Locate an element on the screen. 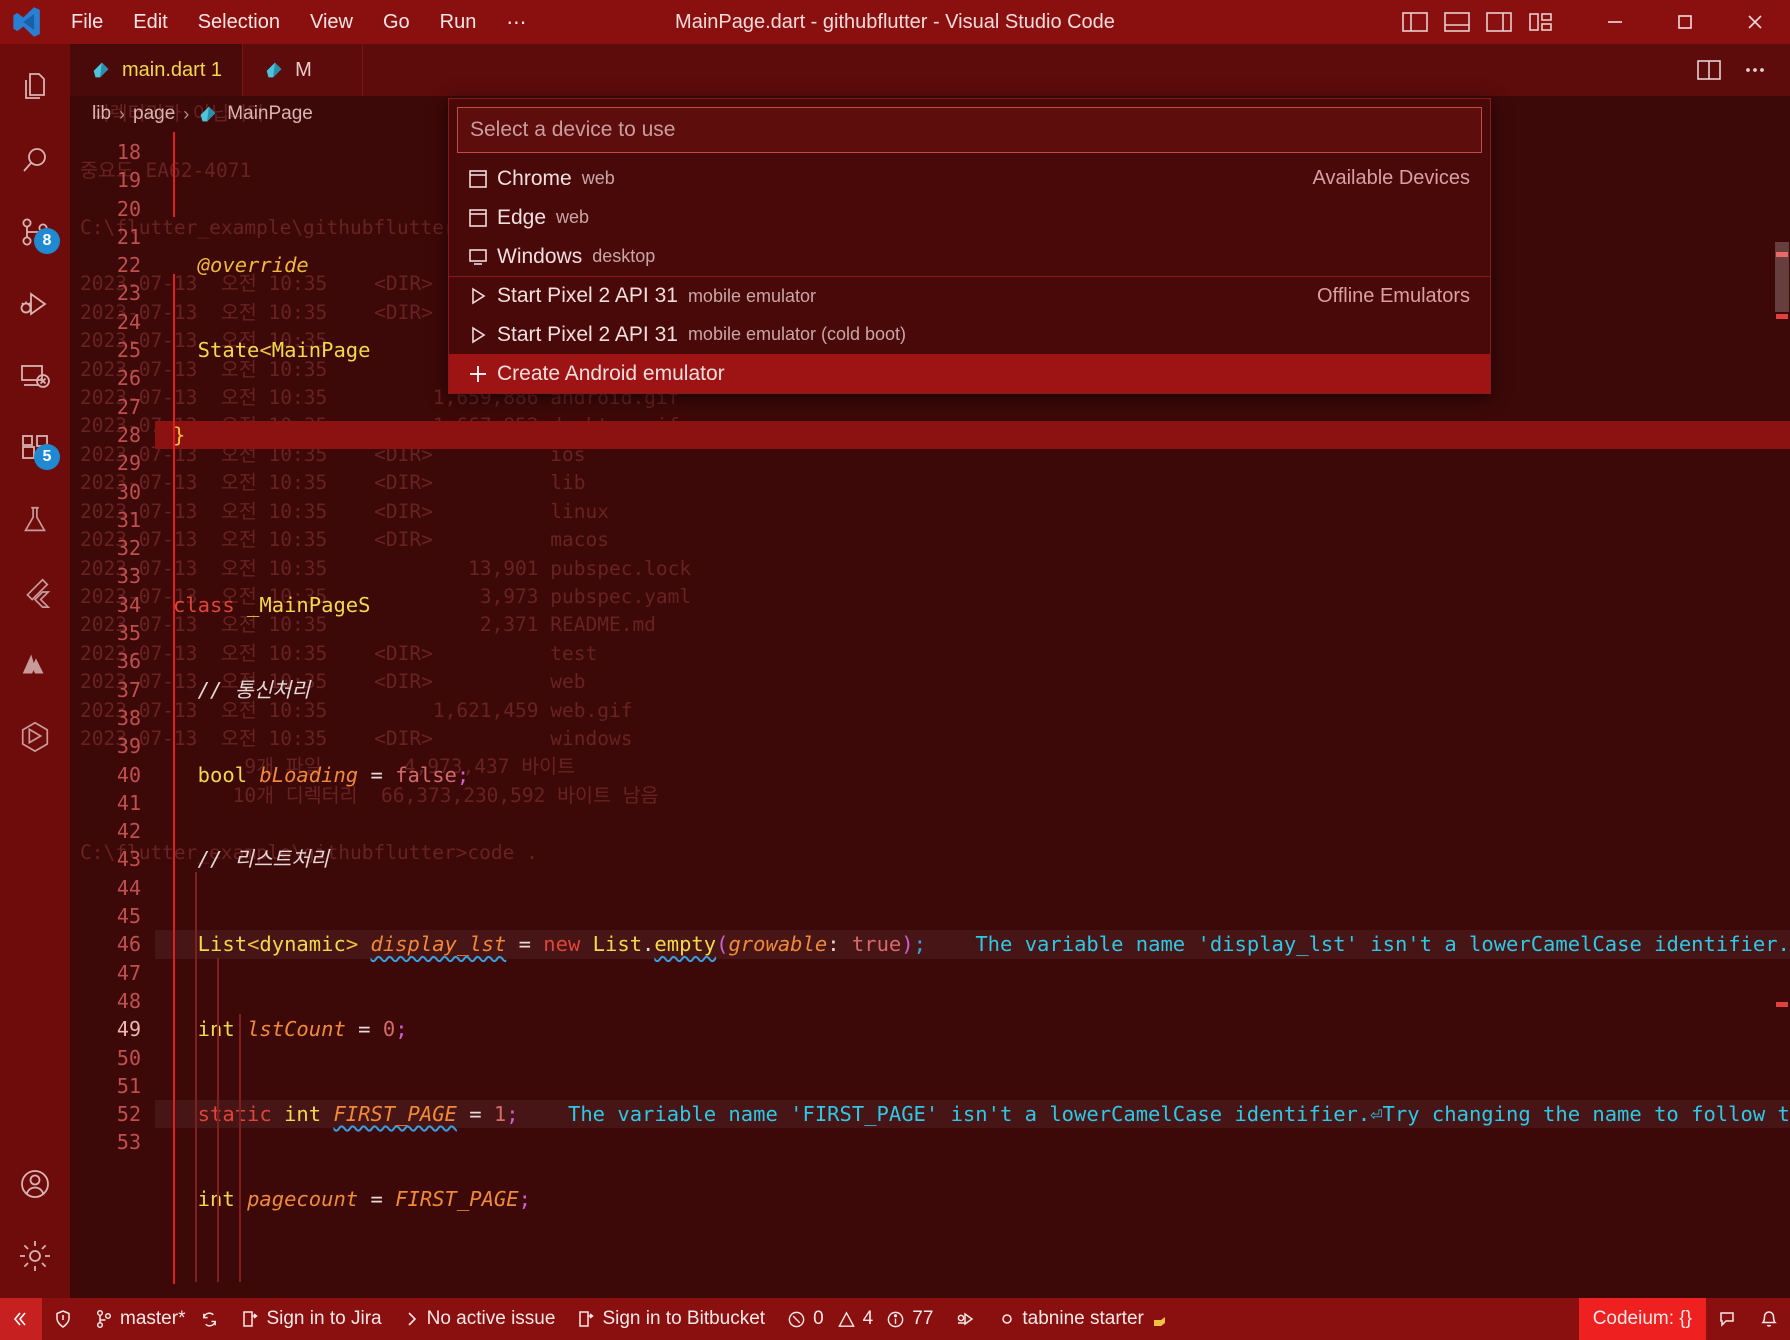  menu-more: ⋯ is located at coordinates (516, 22).